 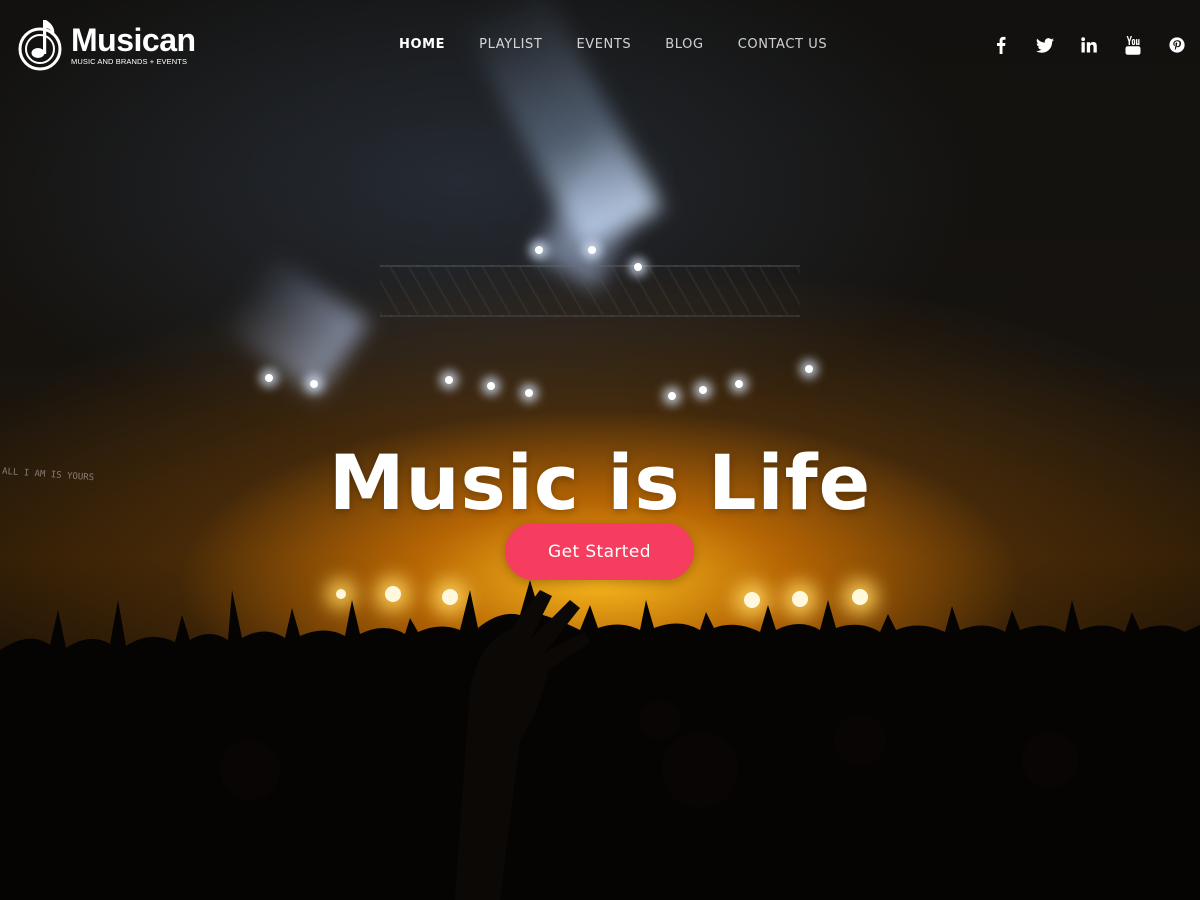 I want to click on nav-item-blog: BLOG, so click(x=684, y=45).